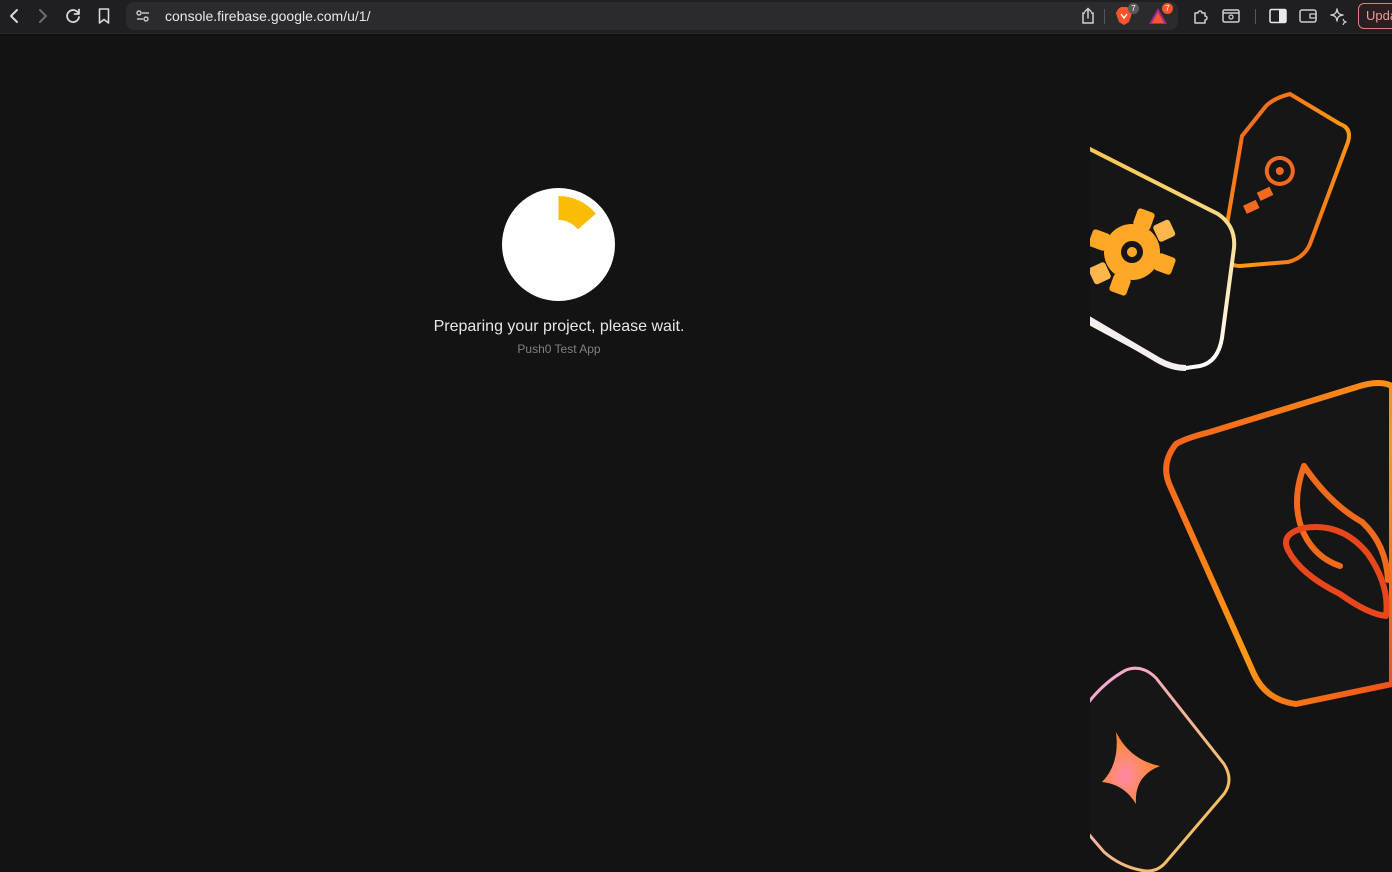 This screenshot has width=1392, height=872. What do you see at coordinates (652, 16) in the screenshot?
I see `address-bar: console.firebase.google.com/u/1/` at bounding box center [652, 16].